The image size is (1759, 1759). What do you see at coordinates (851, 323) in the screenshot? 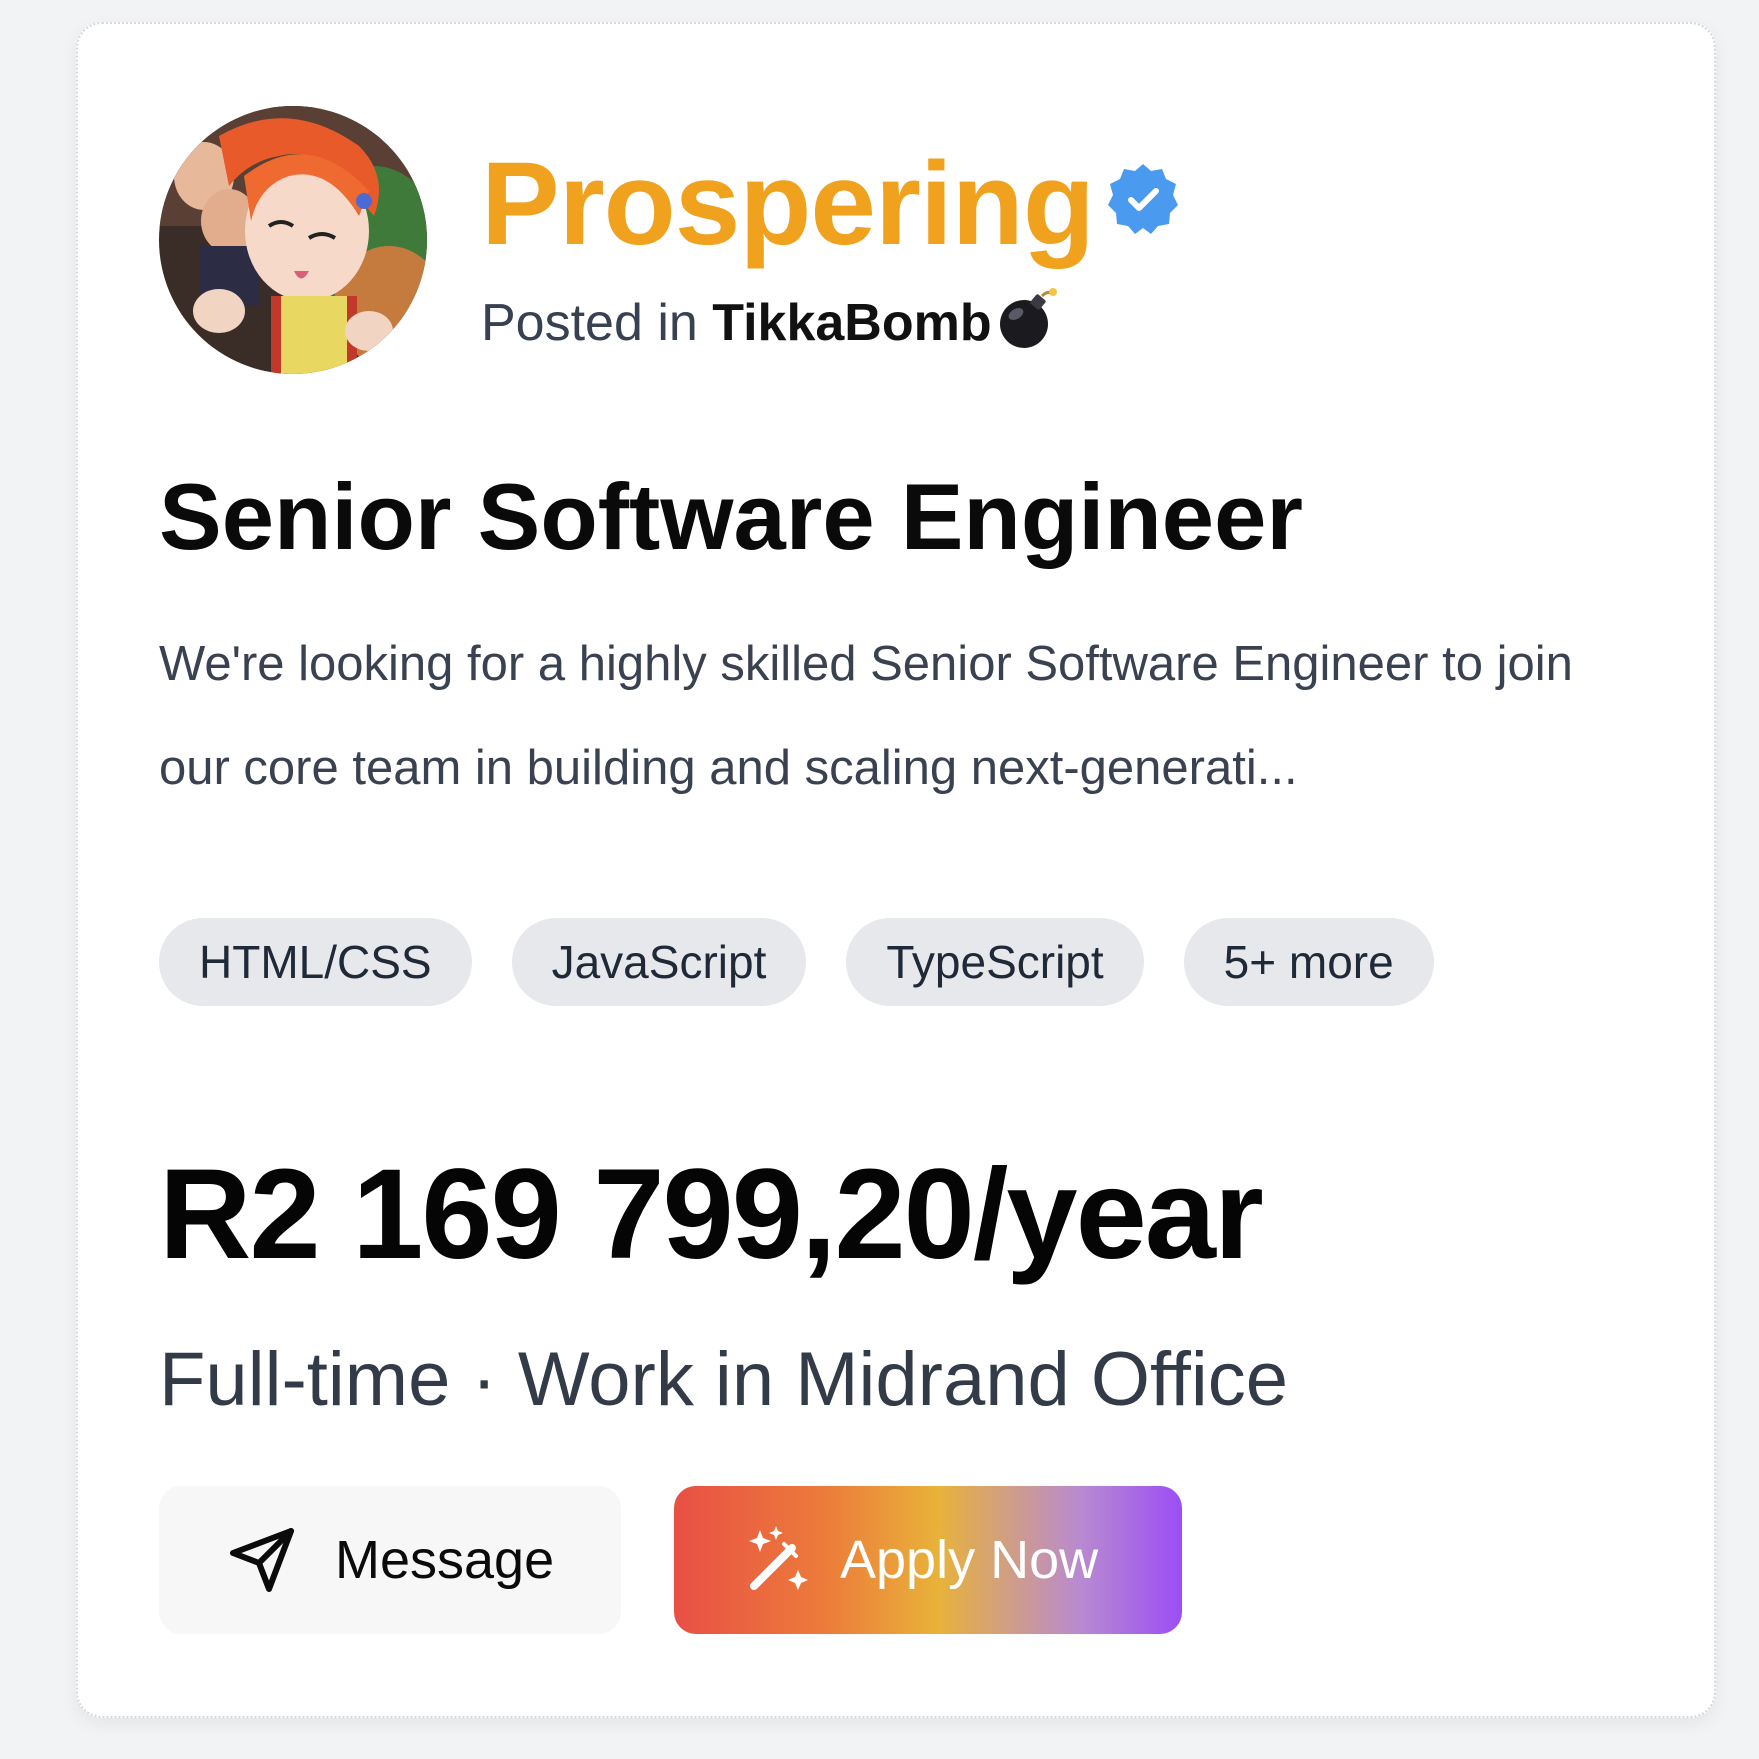
I see `company-name: TikkaBomb` at bounding box center [851, 323].